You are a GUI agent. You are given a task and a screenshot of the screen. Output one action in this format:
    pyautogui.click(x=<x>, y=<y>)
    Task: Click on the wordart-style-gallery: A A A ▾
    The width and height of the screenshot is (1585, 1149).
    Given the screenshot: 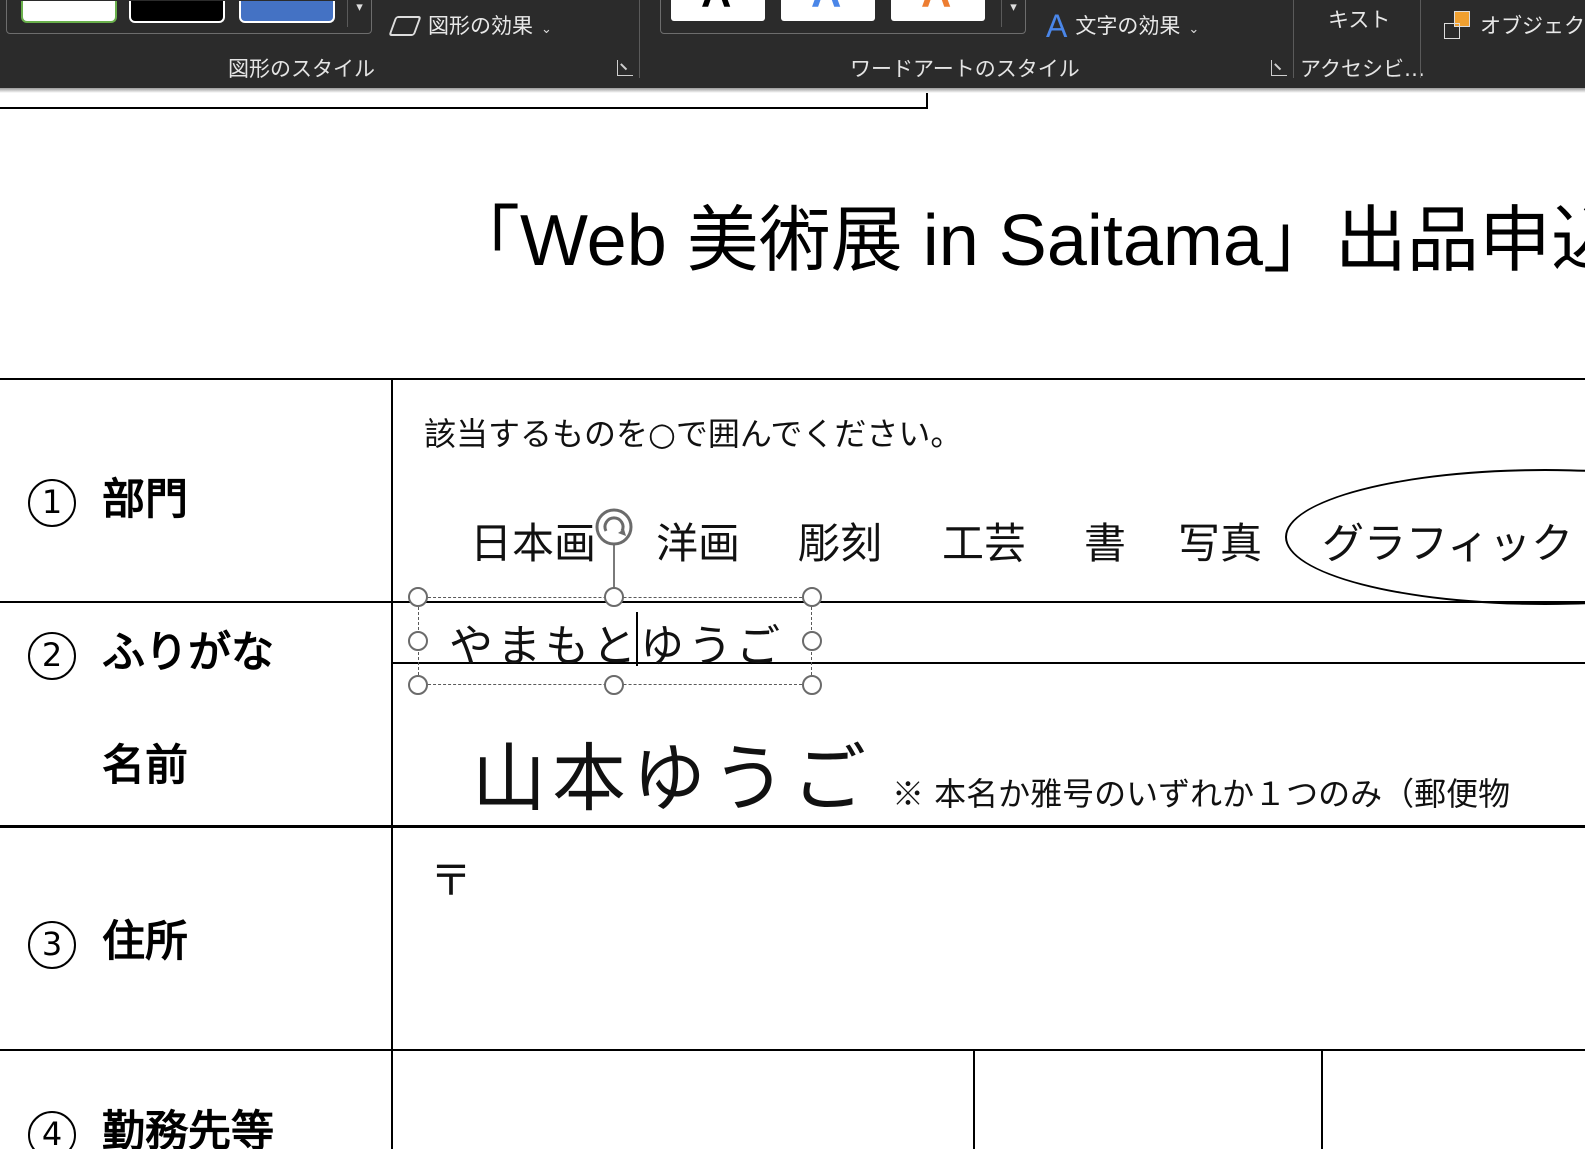 What is the action you would take?
    pyautogui.click(x=843, y=17)
    